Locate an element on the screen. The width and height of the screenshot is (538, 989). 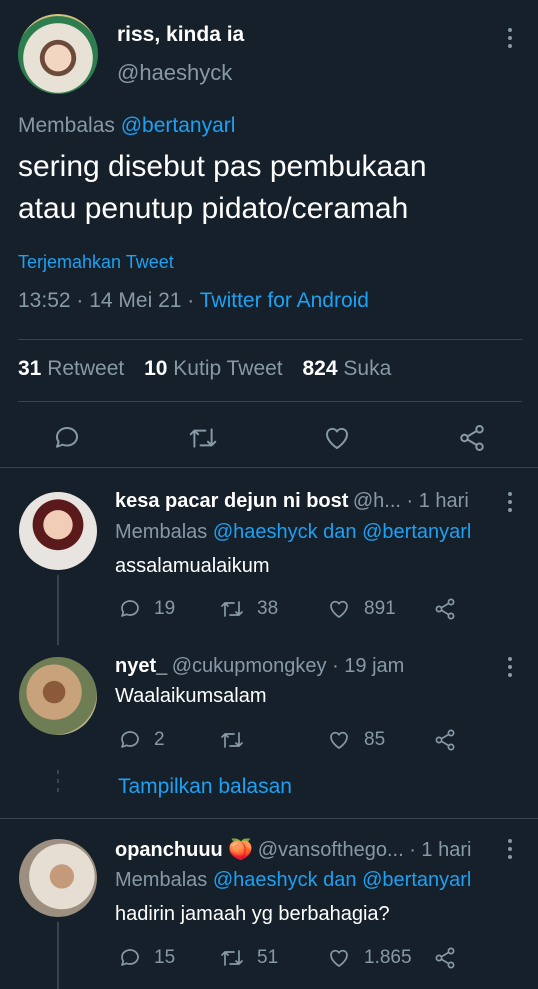
reply-3-thread-line is located at coordinates (58, 955).